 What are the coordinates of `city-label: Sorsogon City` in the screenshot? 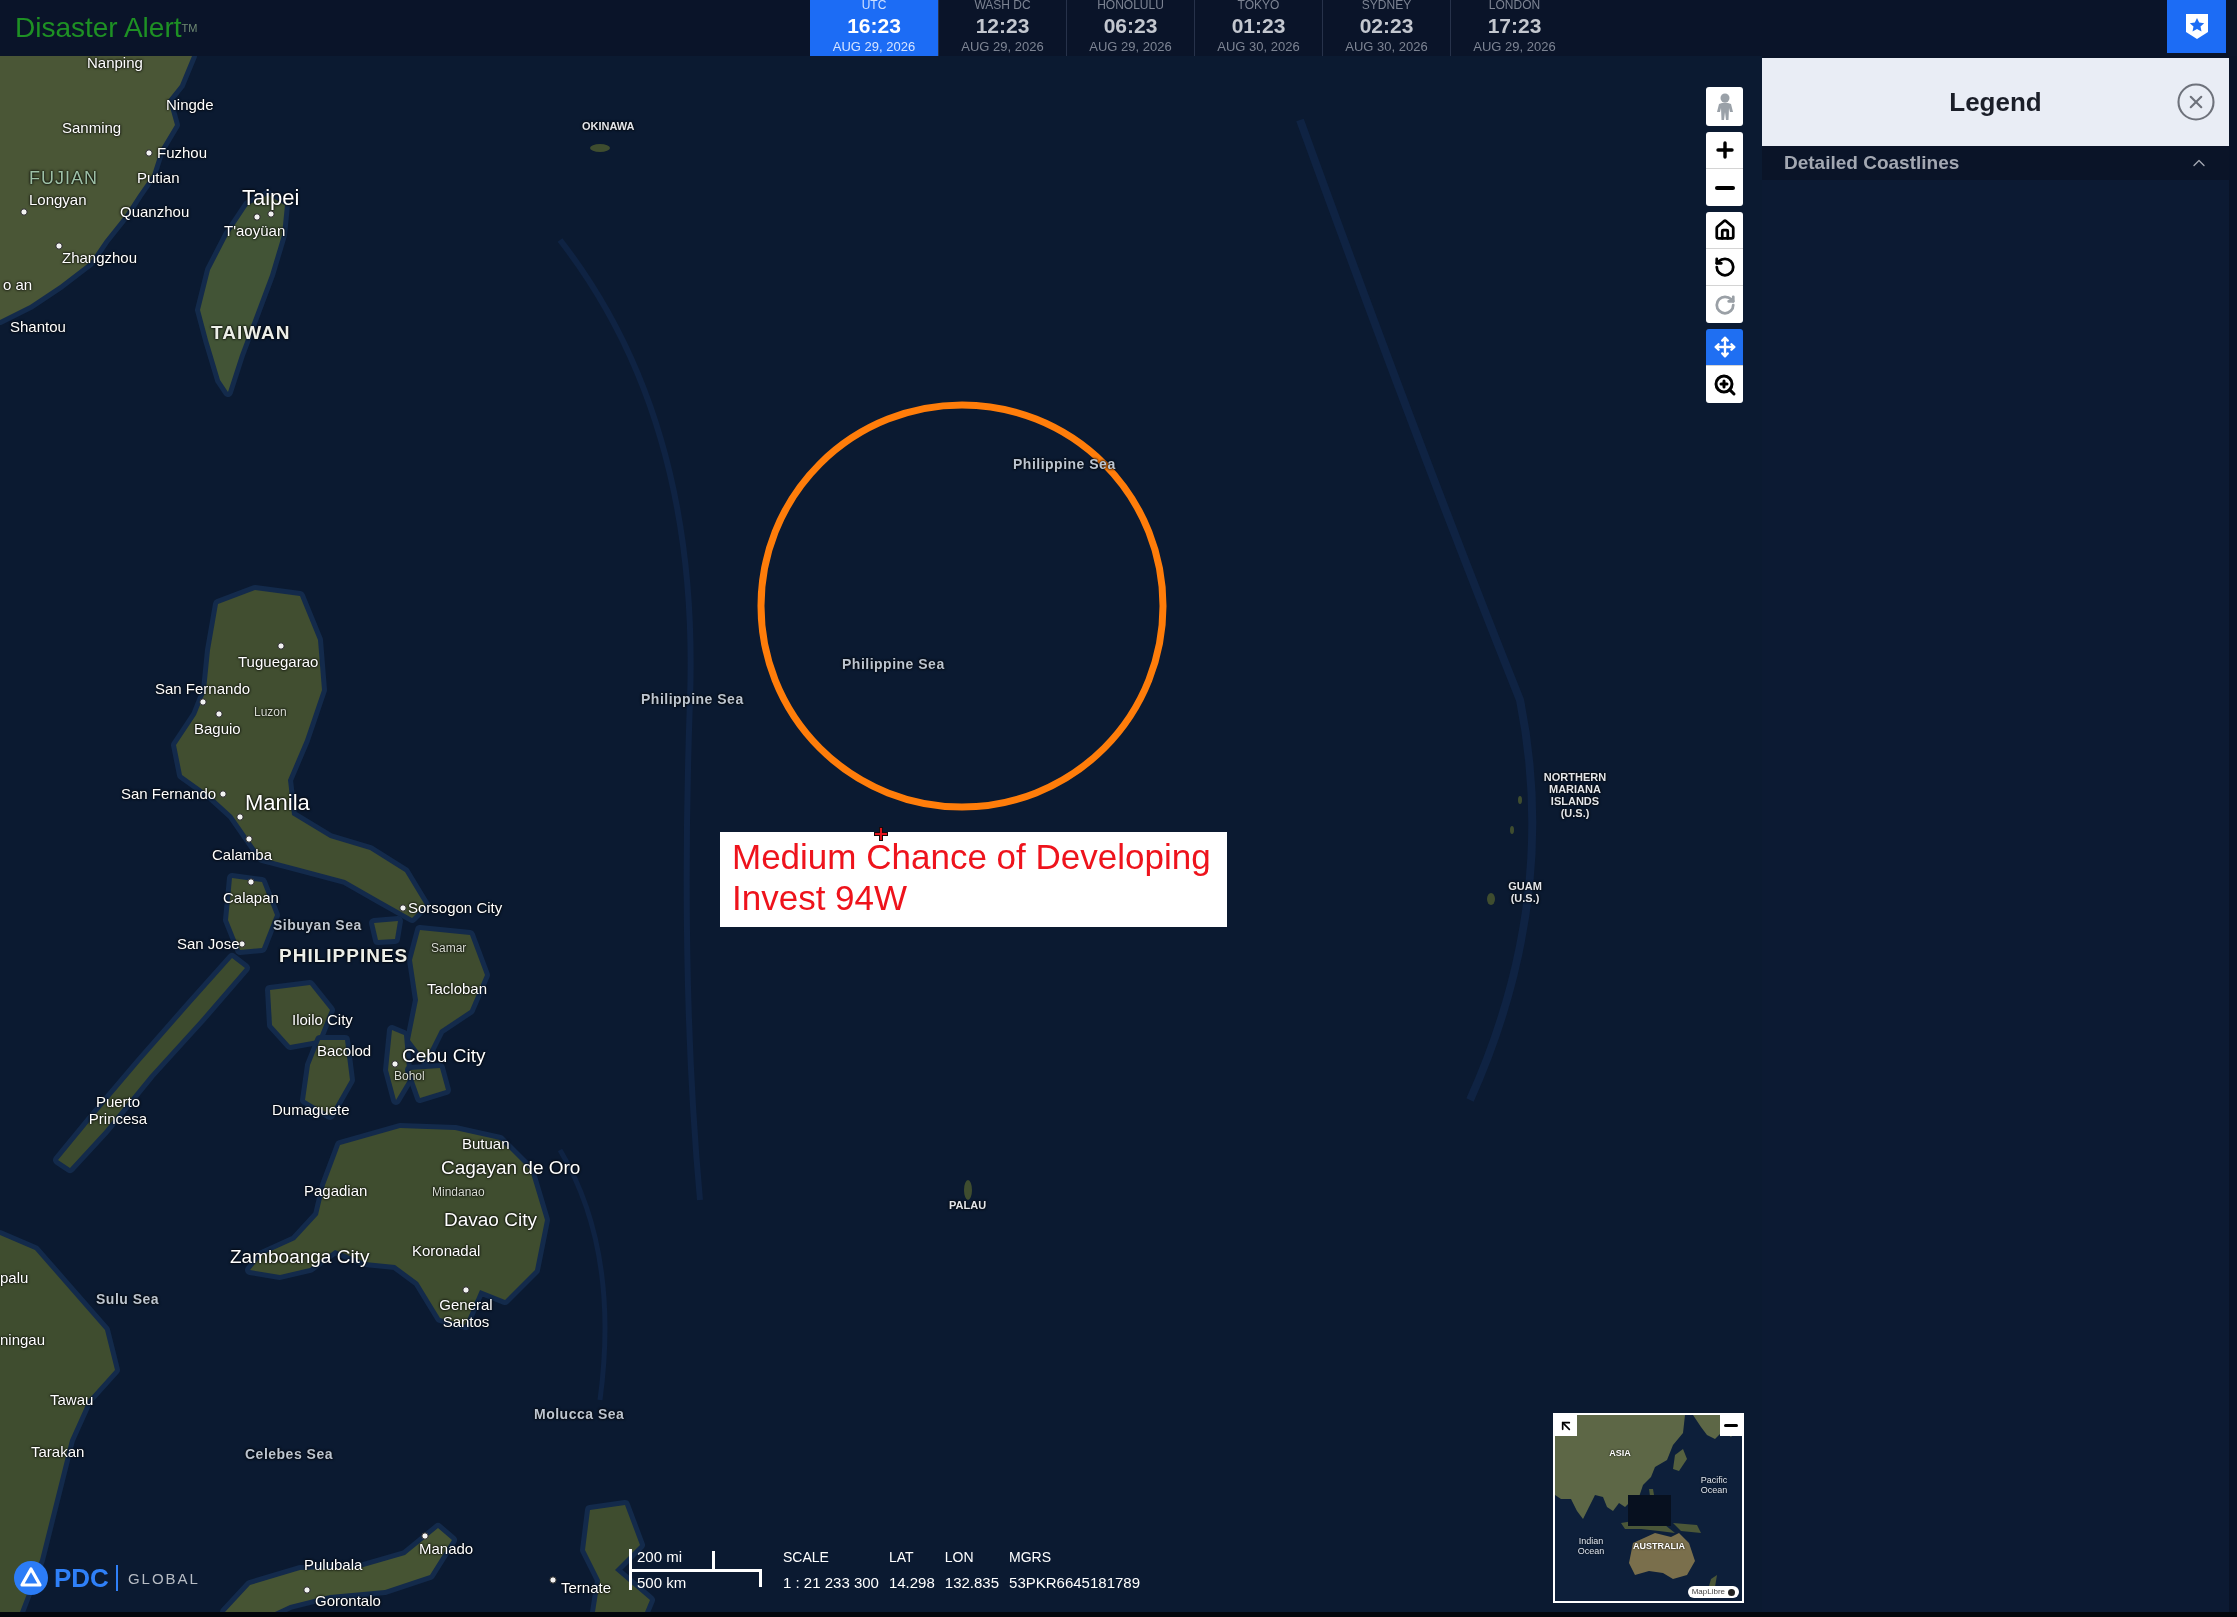 It's located at (455, 908).